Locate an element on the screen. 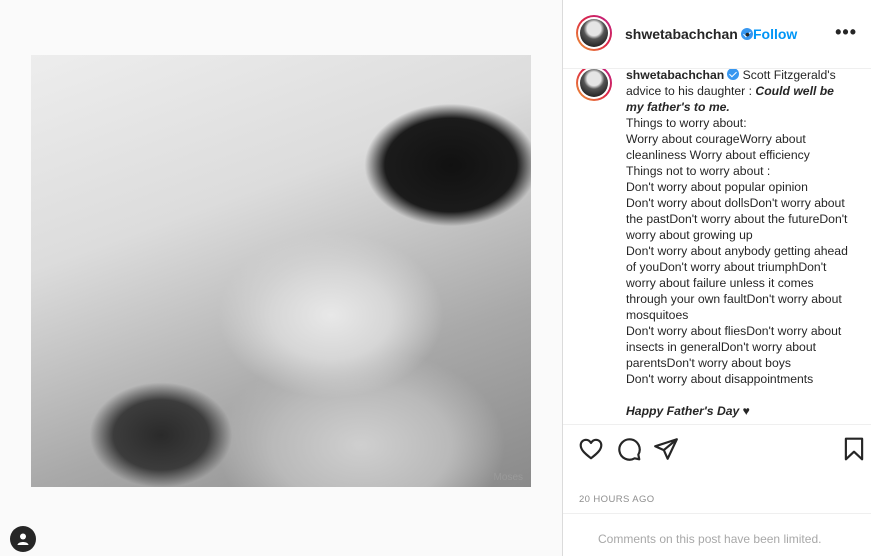 This screenshot has width=871, height=556. caption-username-text: shwetabachchan is located at coordinates (675, 75).